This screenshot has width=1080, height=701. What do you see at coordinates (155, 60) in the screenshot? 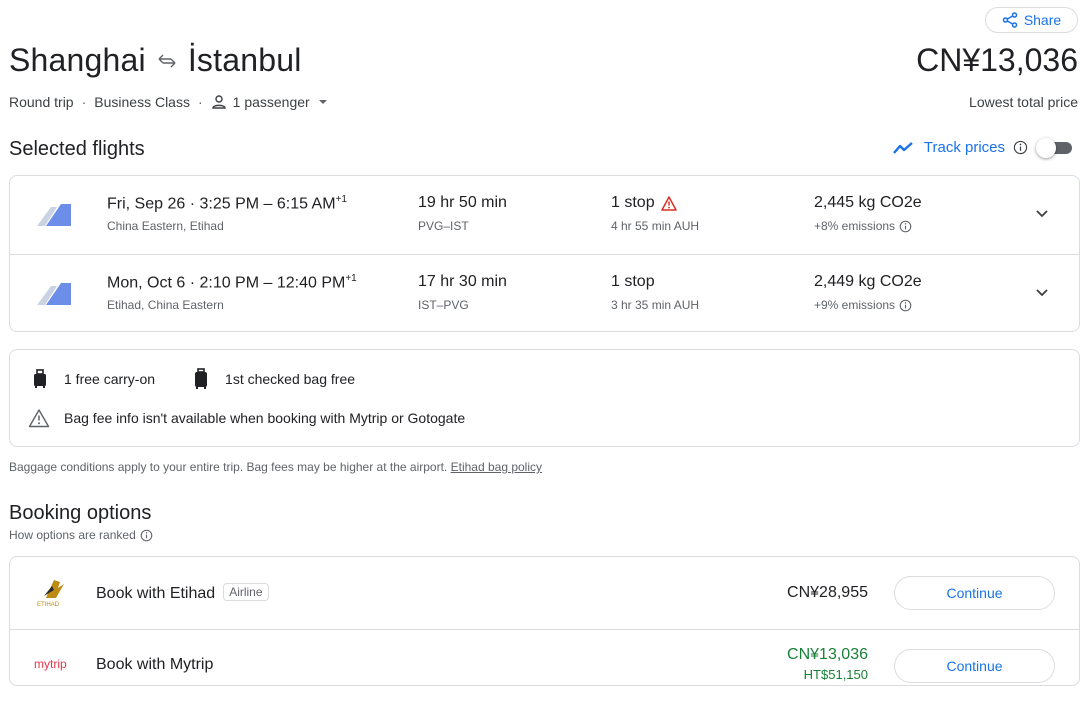
I see `trip-title: Shanghai İstanbul` at bounding box center [155, 60].